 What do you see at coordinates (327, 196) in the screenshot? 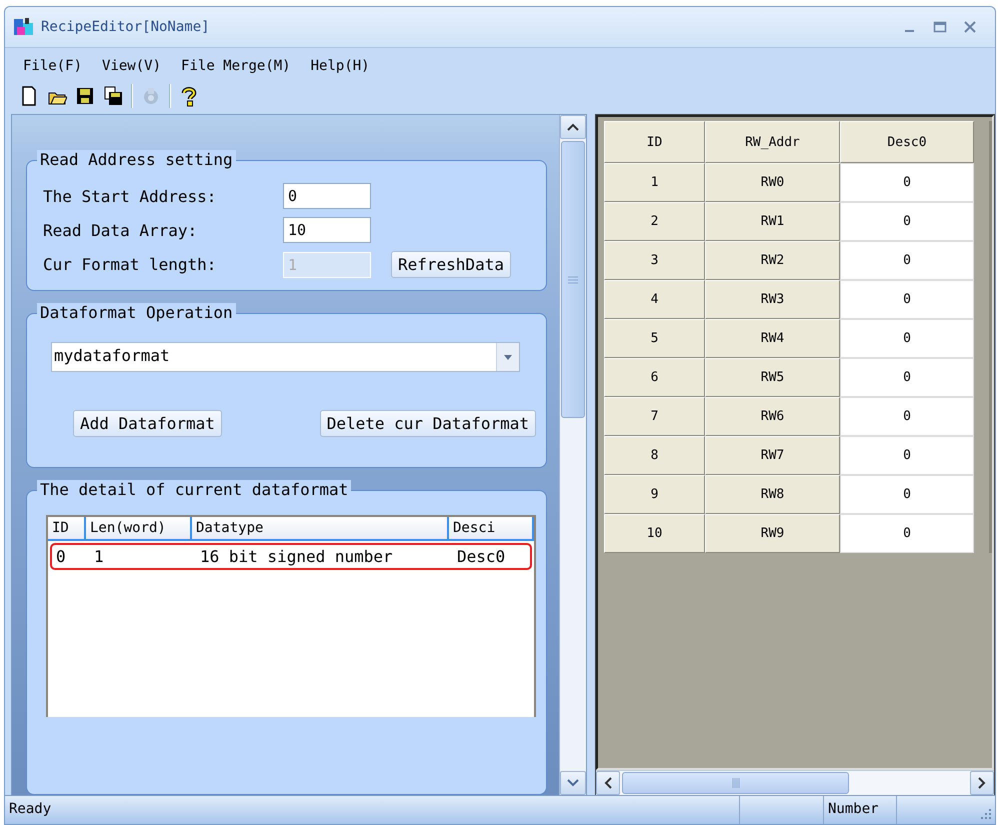
I see `input-field: 0` at bounding box center [327, 196].